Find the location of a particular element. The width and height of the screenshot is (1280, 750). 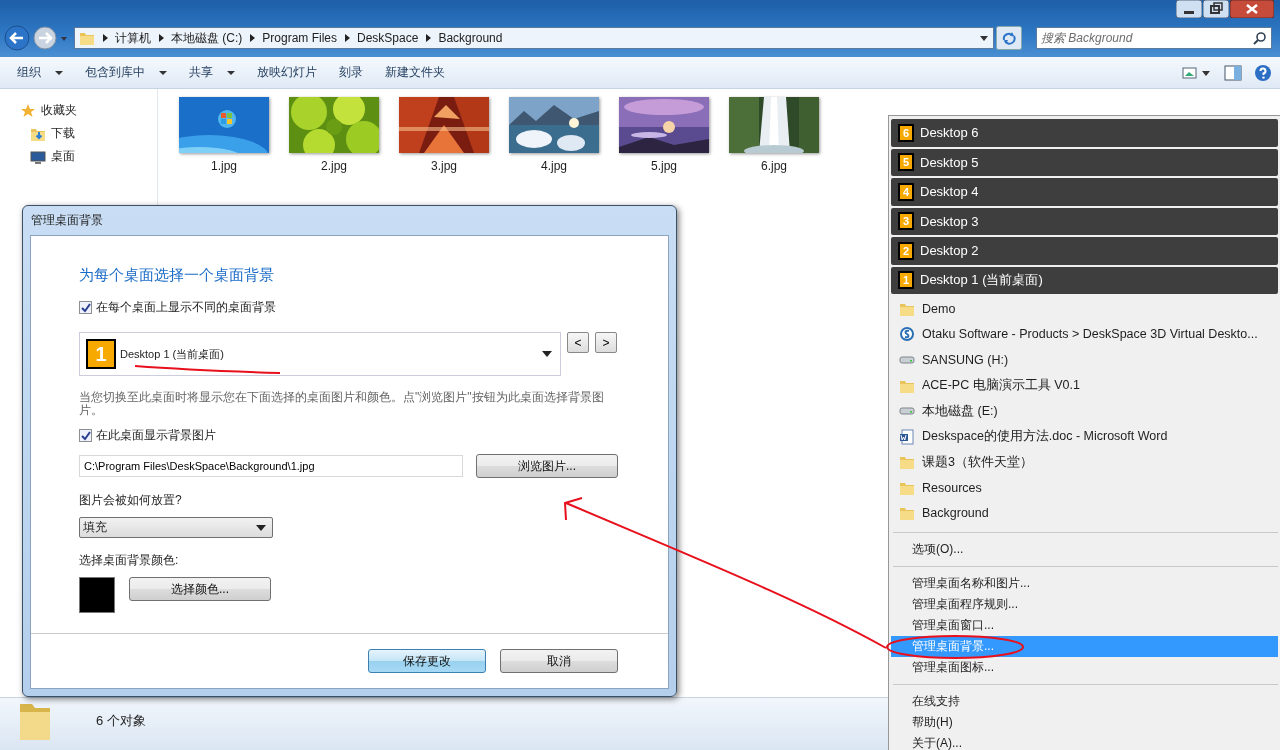

toolbar-button: 新建文件夹 is located at coordinates (415, 72).